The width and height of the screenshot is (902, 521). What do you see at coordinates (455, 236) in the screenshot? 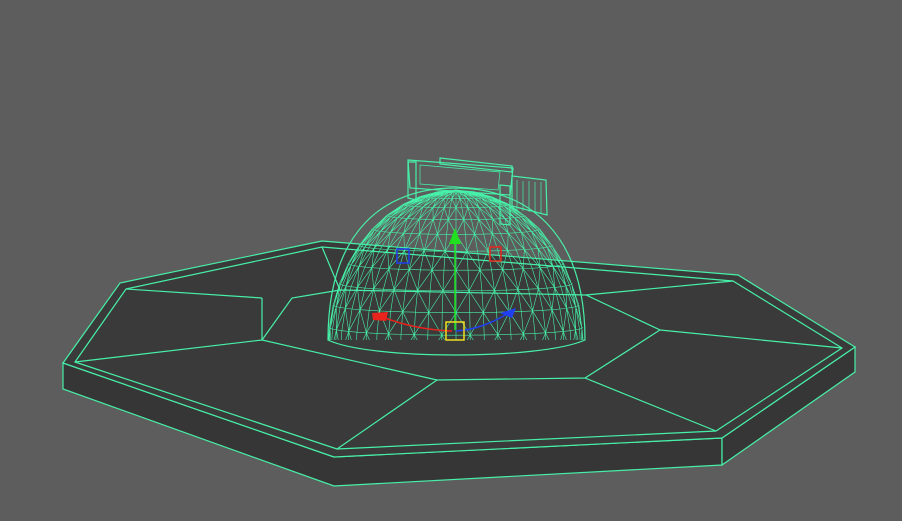
I see `manipulator-handle-y` at bounding box center [455, 236].